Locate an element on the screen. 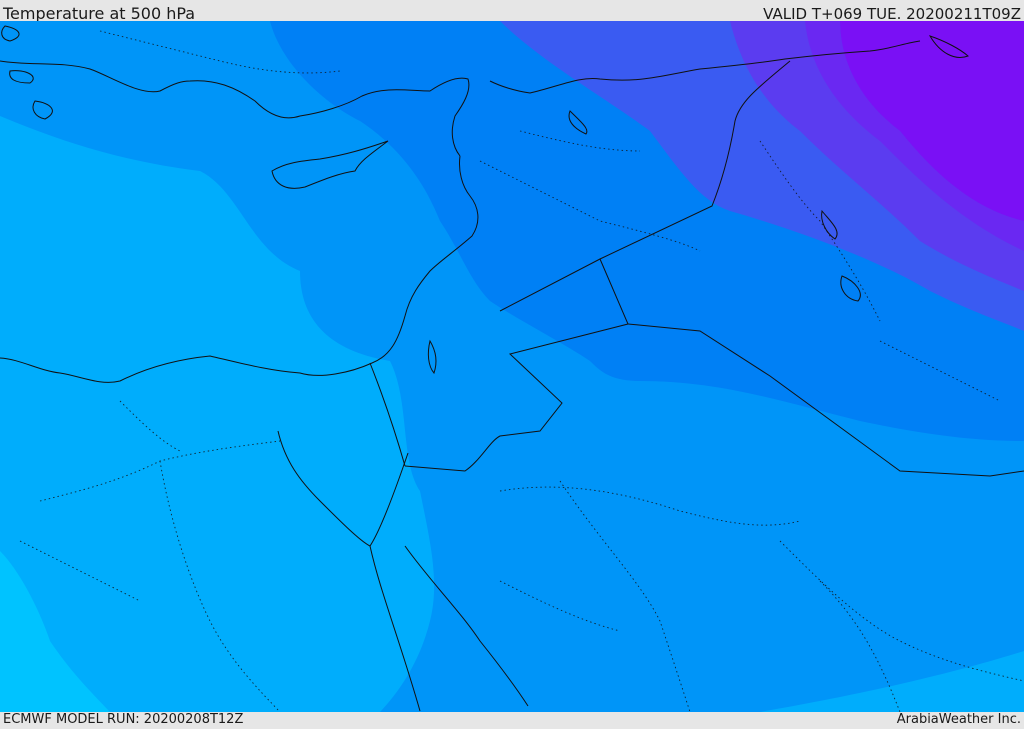 The width and height of the screenshot is (1024, 729). model-run-label: ECMWF MODEL RUN: 20200208T12Z is located at coordinates (123, 719).